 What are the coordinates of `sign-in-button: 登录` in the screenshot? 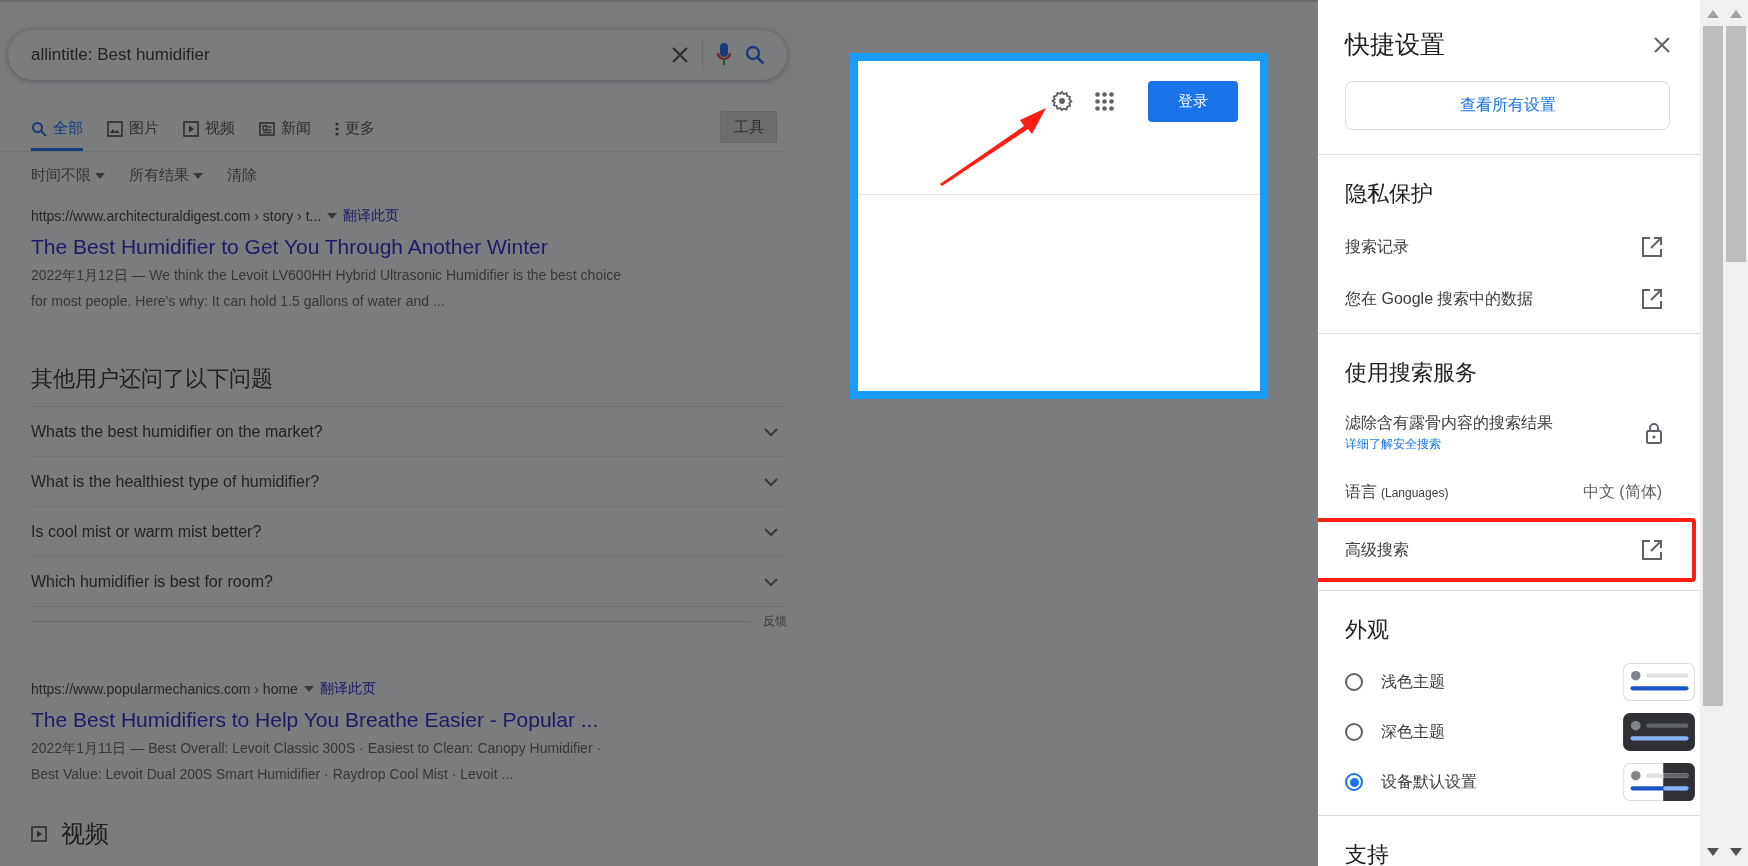 It's located at (1193, 101).